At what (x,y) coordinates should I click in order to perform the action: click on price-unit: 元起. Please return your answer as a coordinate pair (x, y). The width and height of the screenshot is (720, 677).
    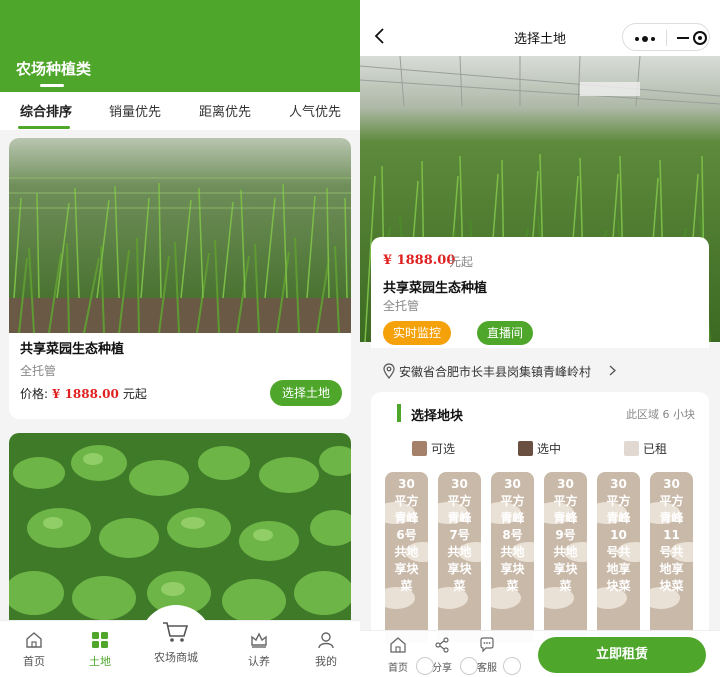
    Looking at the image, I should click on (134, 394).